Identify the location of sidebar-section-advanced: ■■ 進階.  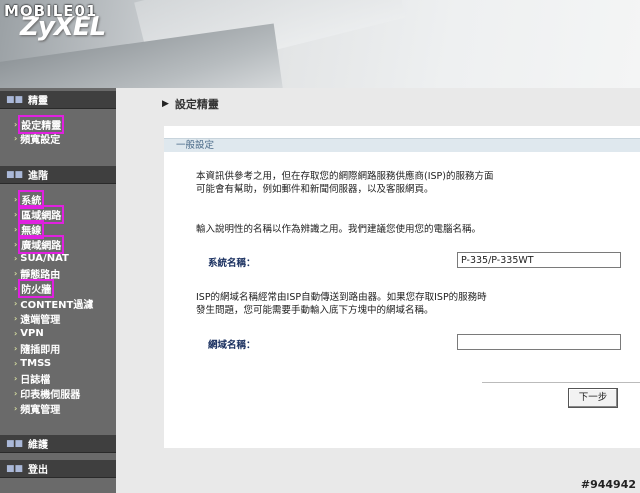
(58, 175).